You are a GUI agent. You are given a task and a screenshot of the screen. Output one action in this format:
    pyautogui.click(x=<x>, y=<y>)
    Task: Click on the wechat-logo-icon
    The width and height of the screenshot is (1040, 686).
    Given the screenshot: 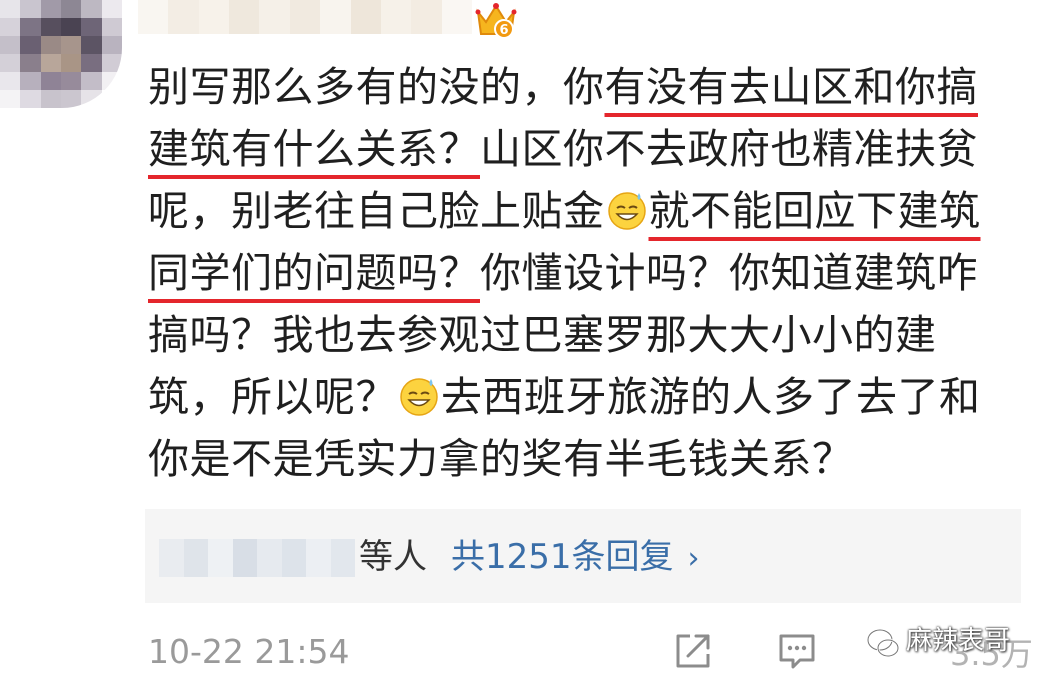 What is the action you would take?
    pyautogui.click(x=883, y=643)
    